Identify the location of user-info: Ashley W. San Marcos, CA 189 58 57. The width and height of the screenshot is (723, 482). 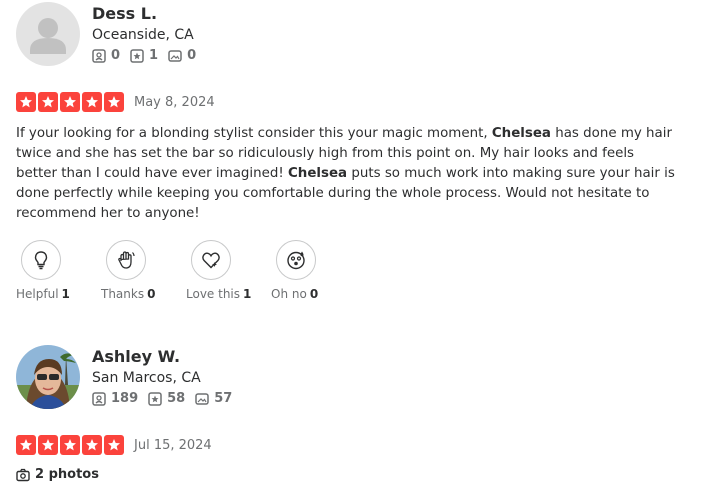
(167, 375).